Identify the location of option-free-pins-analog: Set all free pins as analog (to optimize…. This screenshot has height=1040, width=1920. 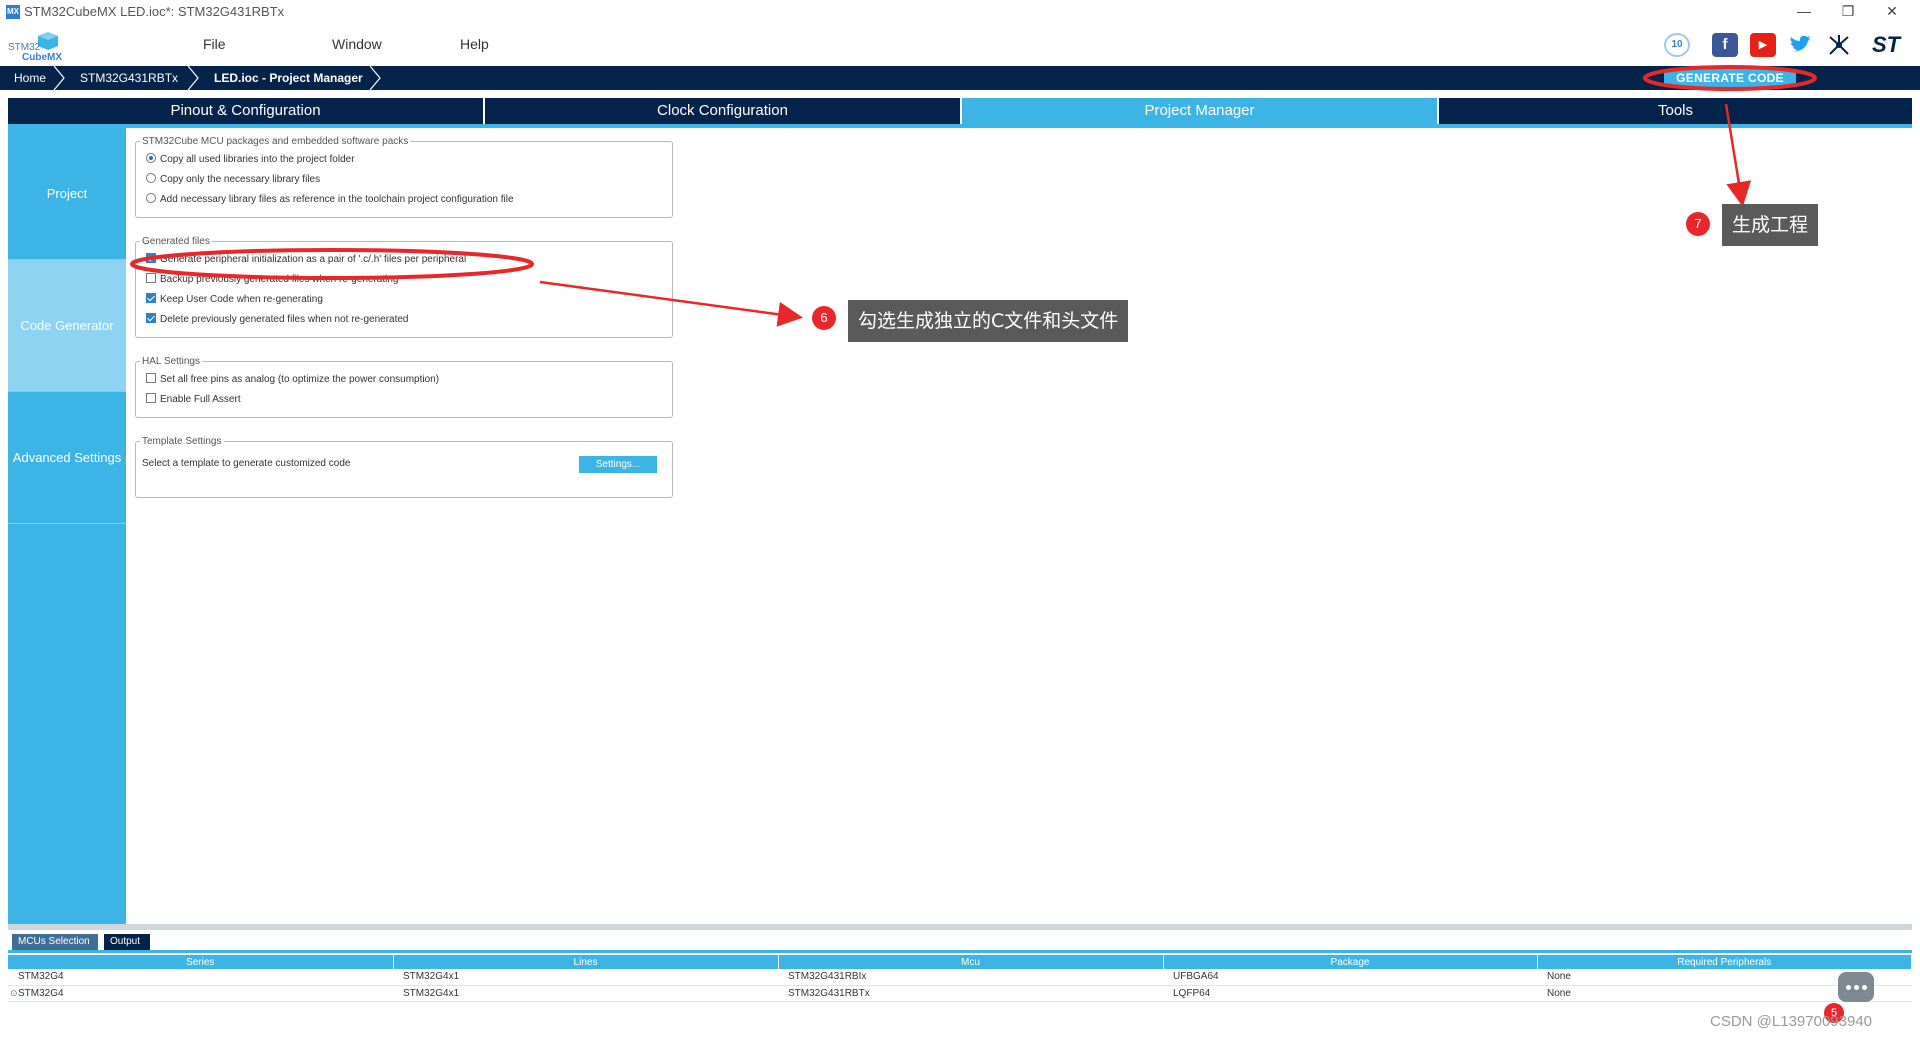
(292, 380).